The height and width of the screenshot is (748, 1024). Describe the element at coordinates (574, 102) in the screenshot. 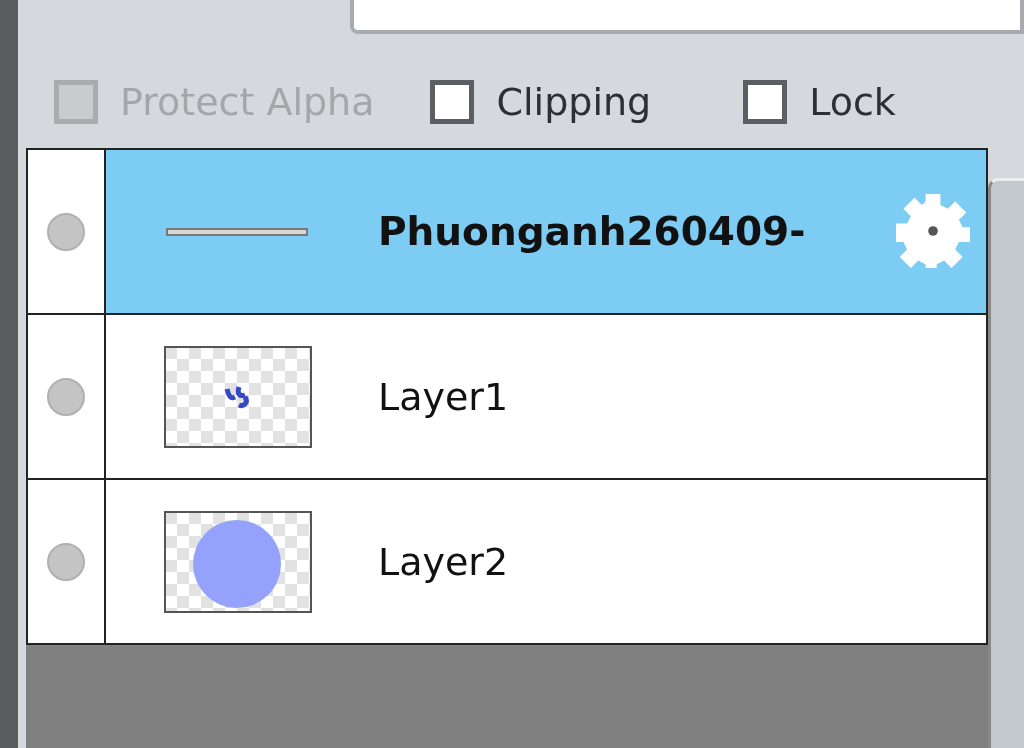

I see `checkbox-label: Clipping` at that location.